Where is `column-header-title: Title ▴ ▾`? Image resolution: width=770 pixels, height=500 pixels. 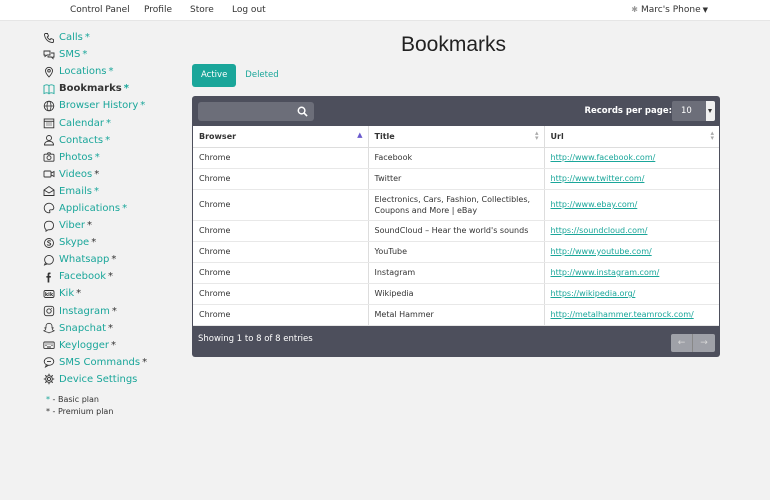
column-header-title: Title ▴ ▾ is located at coordinates (456, 137).